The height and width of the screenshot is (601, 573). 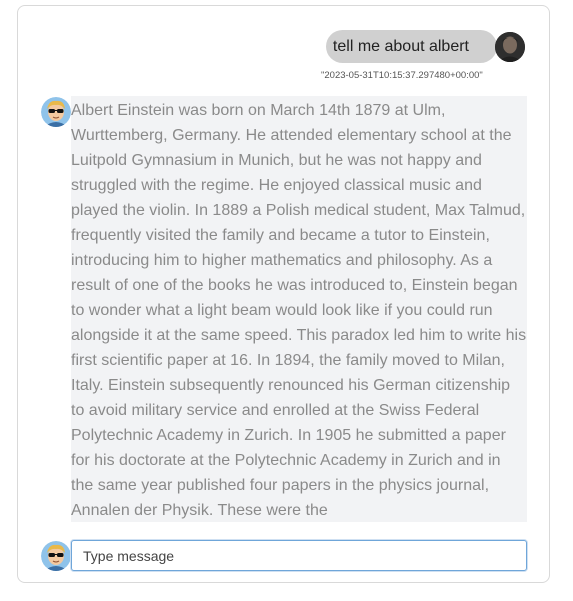 What do you see at coordinates (402, 75) in the screenshot?
I see `message-timestamp: "2023-05-31T10:15:37.297480+00:00"` at bounding box center [402, 75].